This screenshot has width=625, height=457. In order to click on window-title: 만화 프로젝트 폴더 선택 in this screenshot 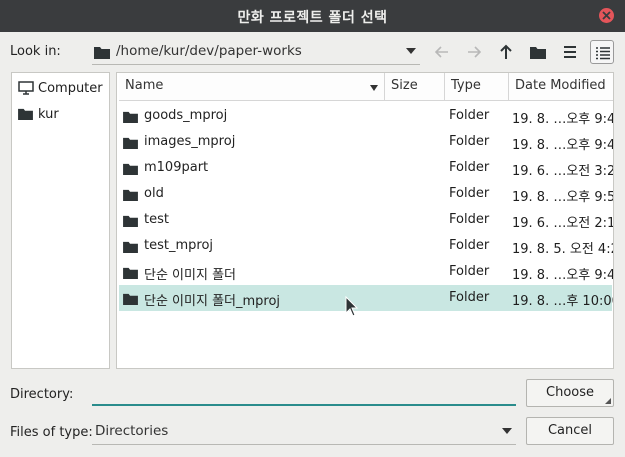, I will do `click(312, 18)`.